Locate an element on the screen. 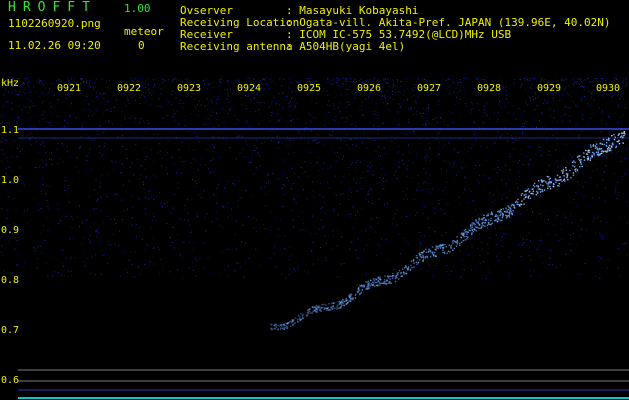 This screenshot has width=629, height=400. x-tick-0928: 0928 is located at coordinates (489, 88).